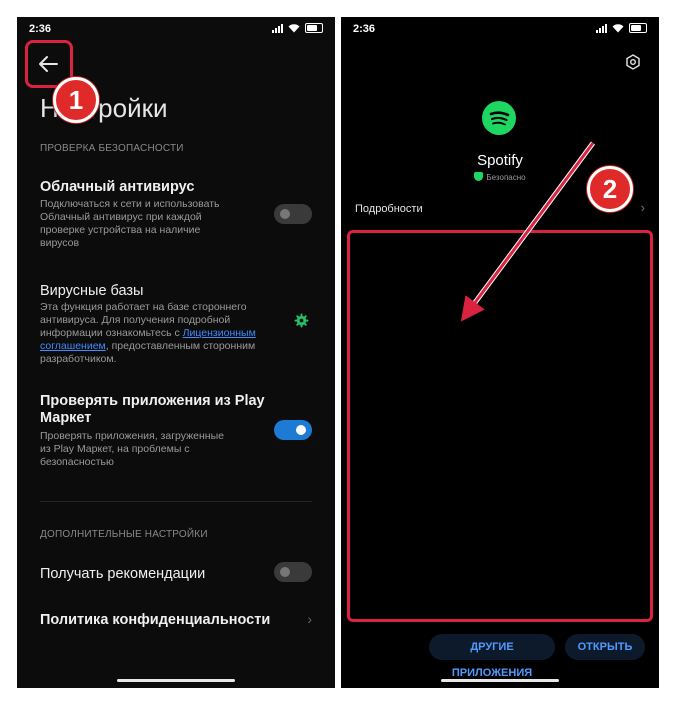  Describe the element at coordinates (293, 214) in the screenshot. I see `cloud-antivirus-toggle` at that location.